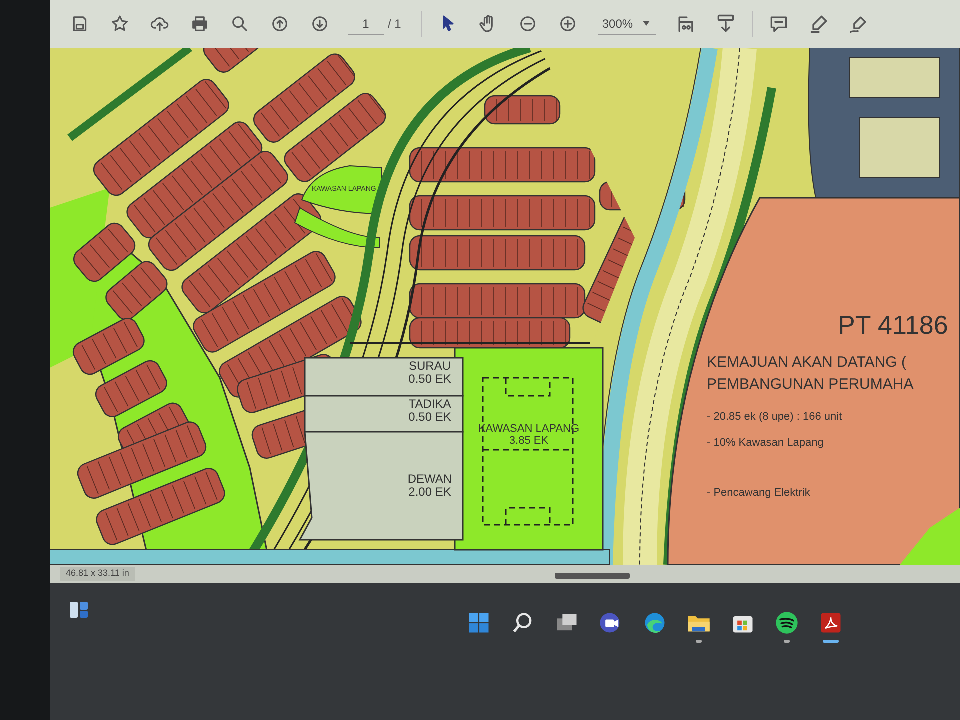 Image resolution: width=960 pixels, height=720 pixels. Describe the element at coordinates (98, 573) in the screenshot. I see `page-dimensions: 46.81 x 33.11 in` at that location.